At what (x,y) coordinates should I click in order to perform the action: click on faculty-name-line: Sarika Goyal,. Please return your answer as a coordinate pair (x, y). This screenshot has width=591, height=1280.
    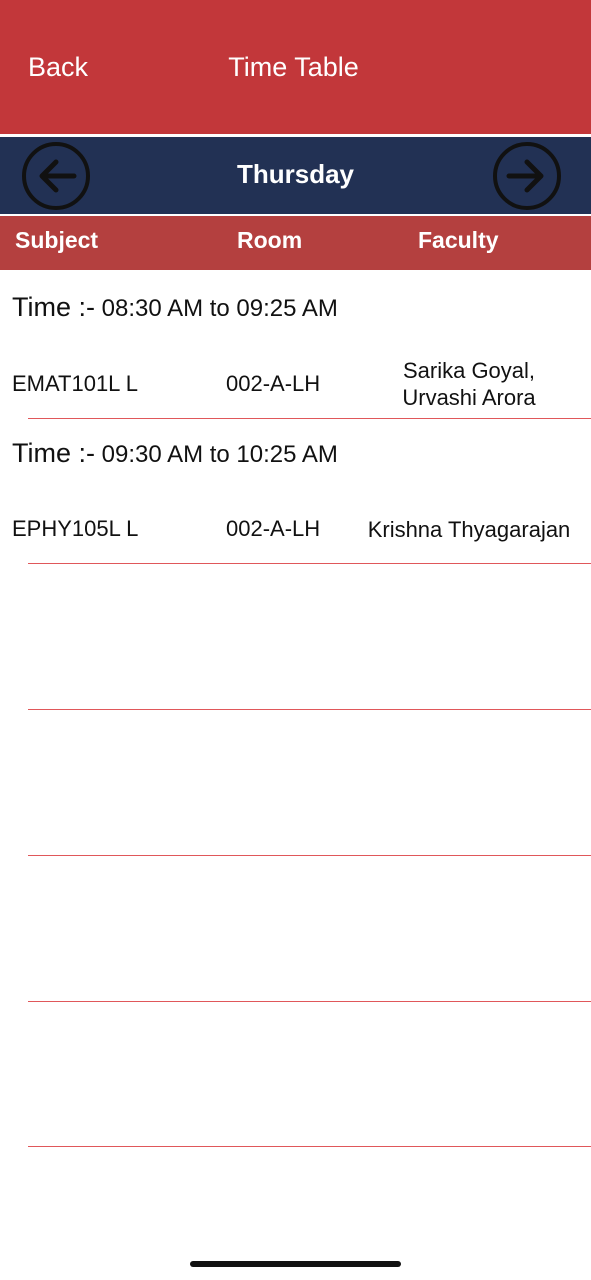
    Looking at the image, I should click on (469, 370).